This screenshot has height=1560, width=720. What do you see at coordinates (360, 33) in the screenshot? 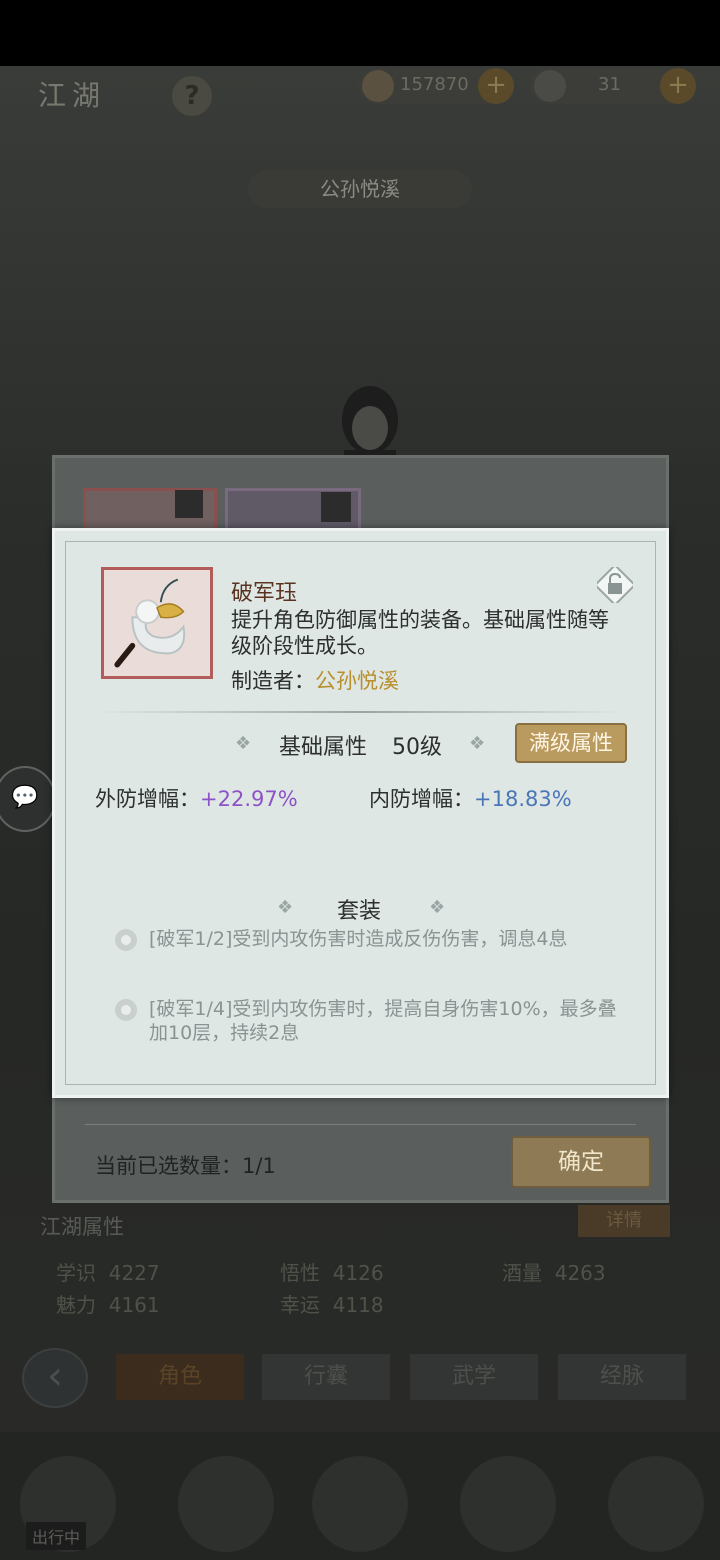
I see `status-bar` at bounding box center [360, 33].